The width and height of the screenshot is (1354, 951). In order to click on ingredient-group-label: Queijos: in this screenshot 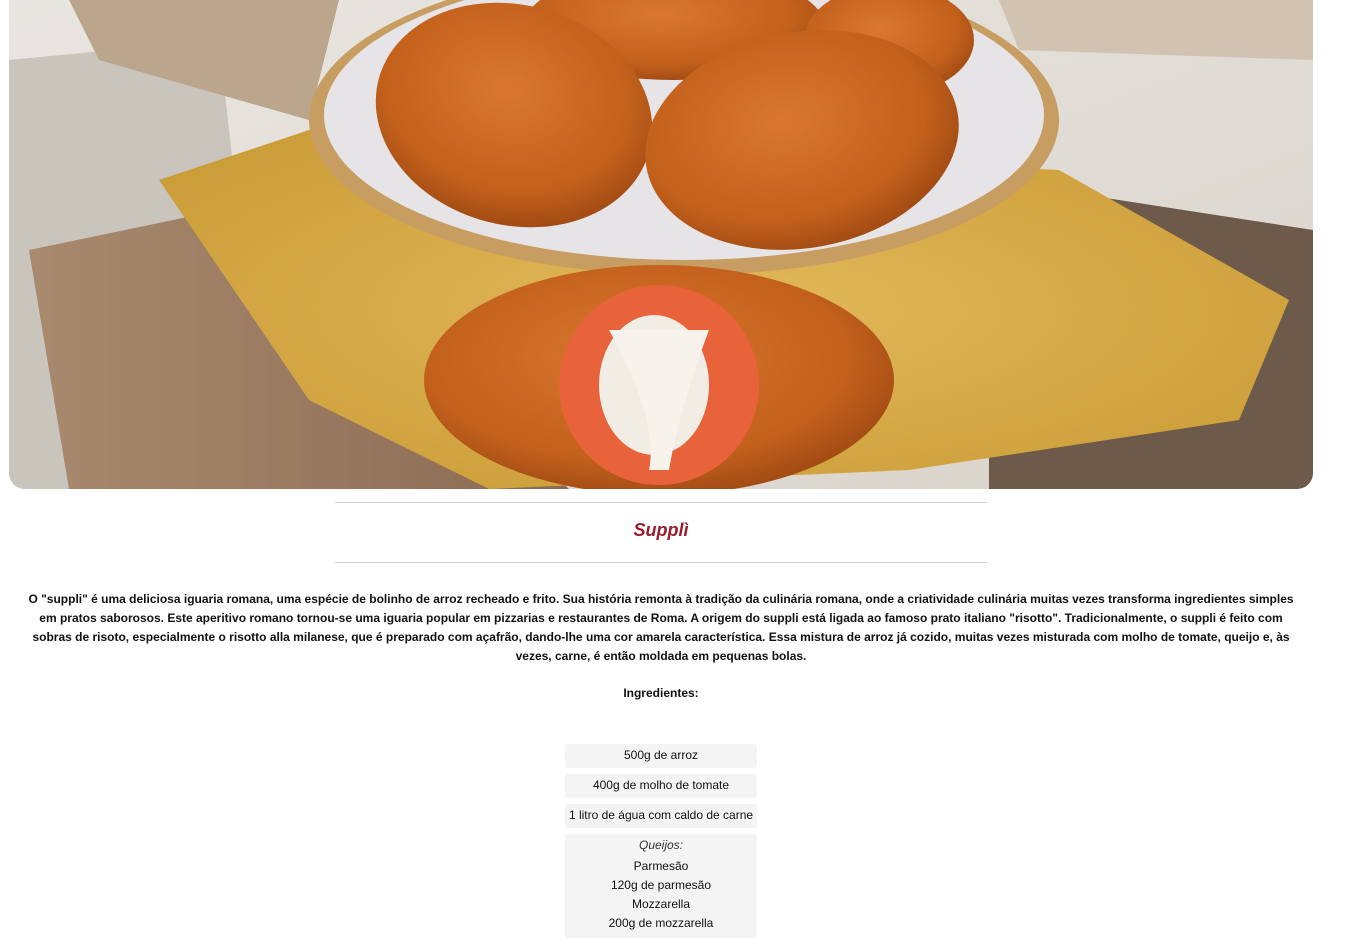, I will do `click(661, 845)`.